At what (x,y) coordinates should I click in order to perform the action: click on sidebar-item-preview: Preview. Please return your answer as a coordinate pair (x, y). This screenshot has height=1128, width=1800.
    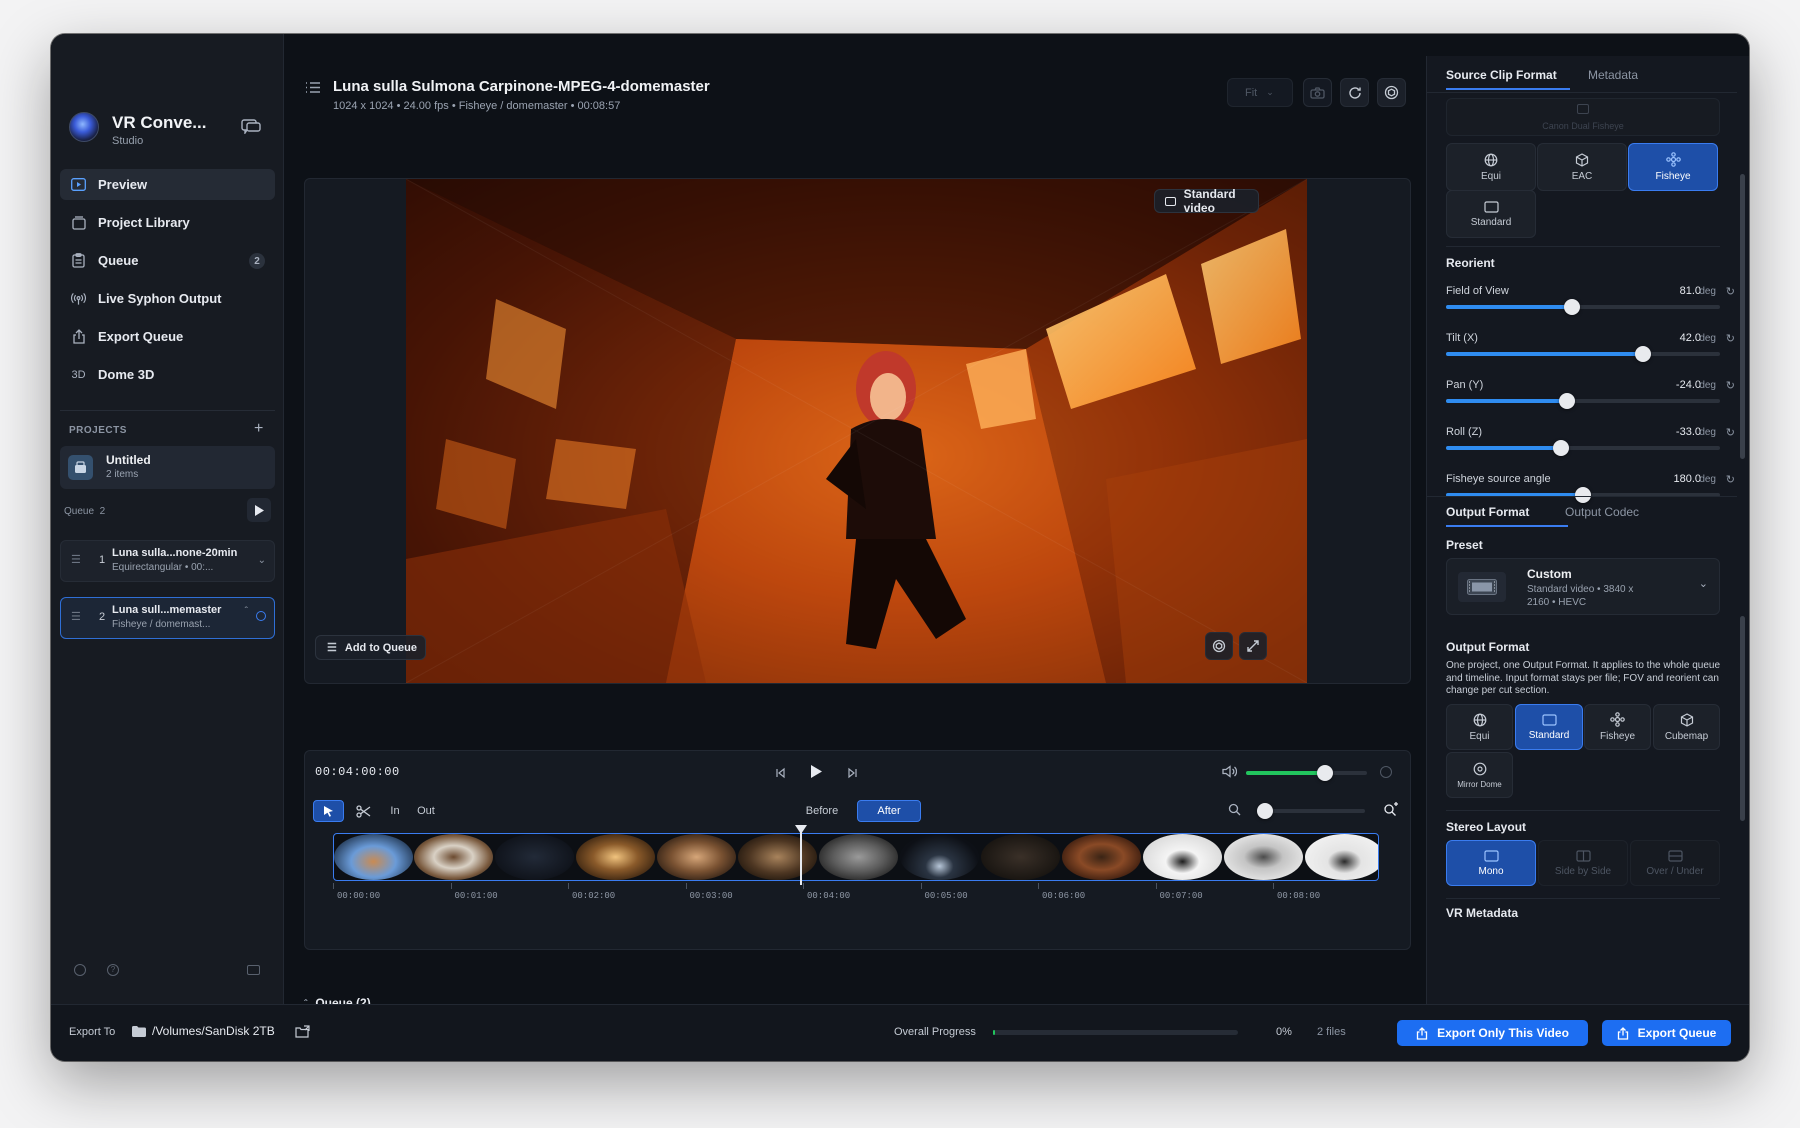
    Looking at the image, I should click on (167, 184).